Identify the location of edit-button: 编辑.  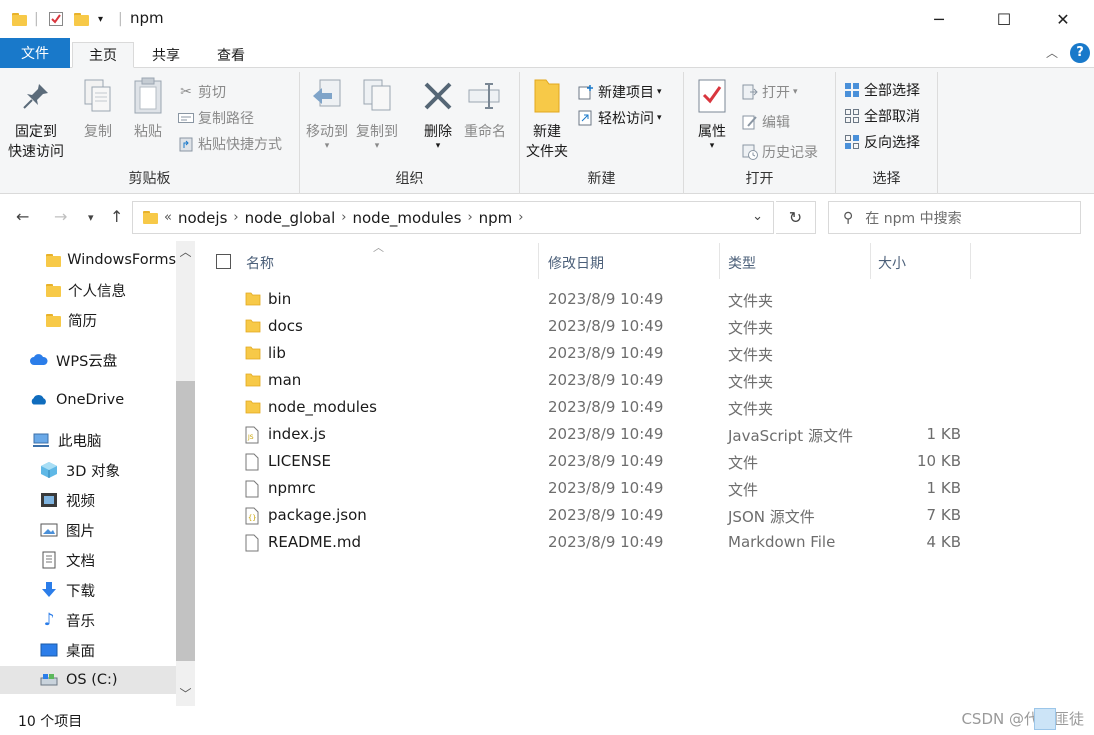
(766, 122).